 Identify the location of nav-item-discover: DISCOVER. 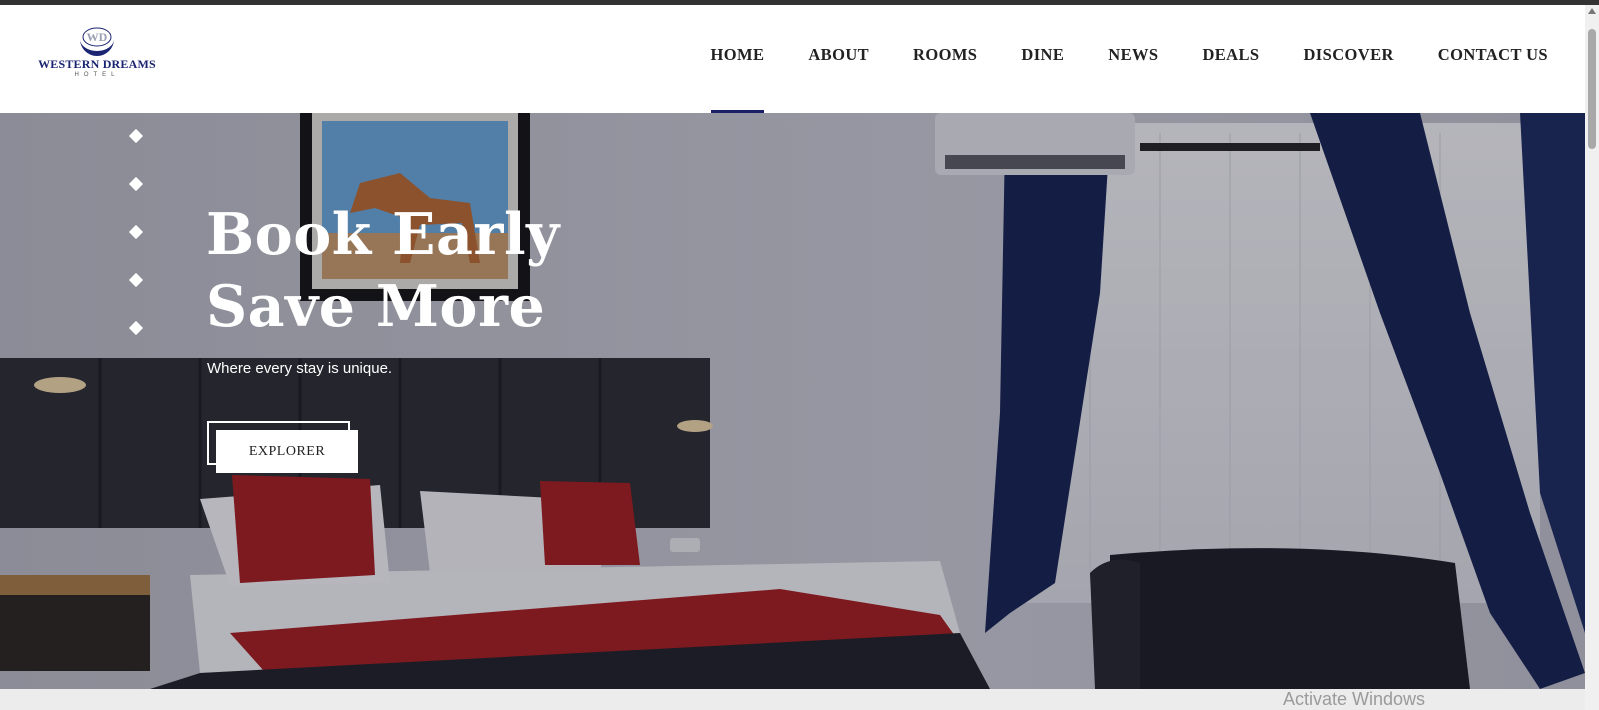
(1348, 59).